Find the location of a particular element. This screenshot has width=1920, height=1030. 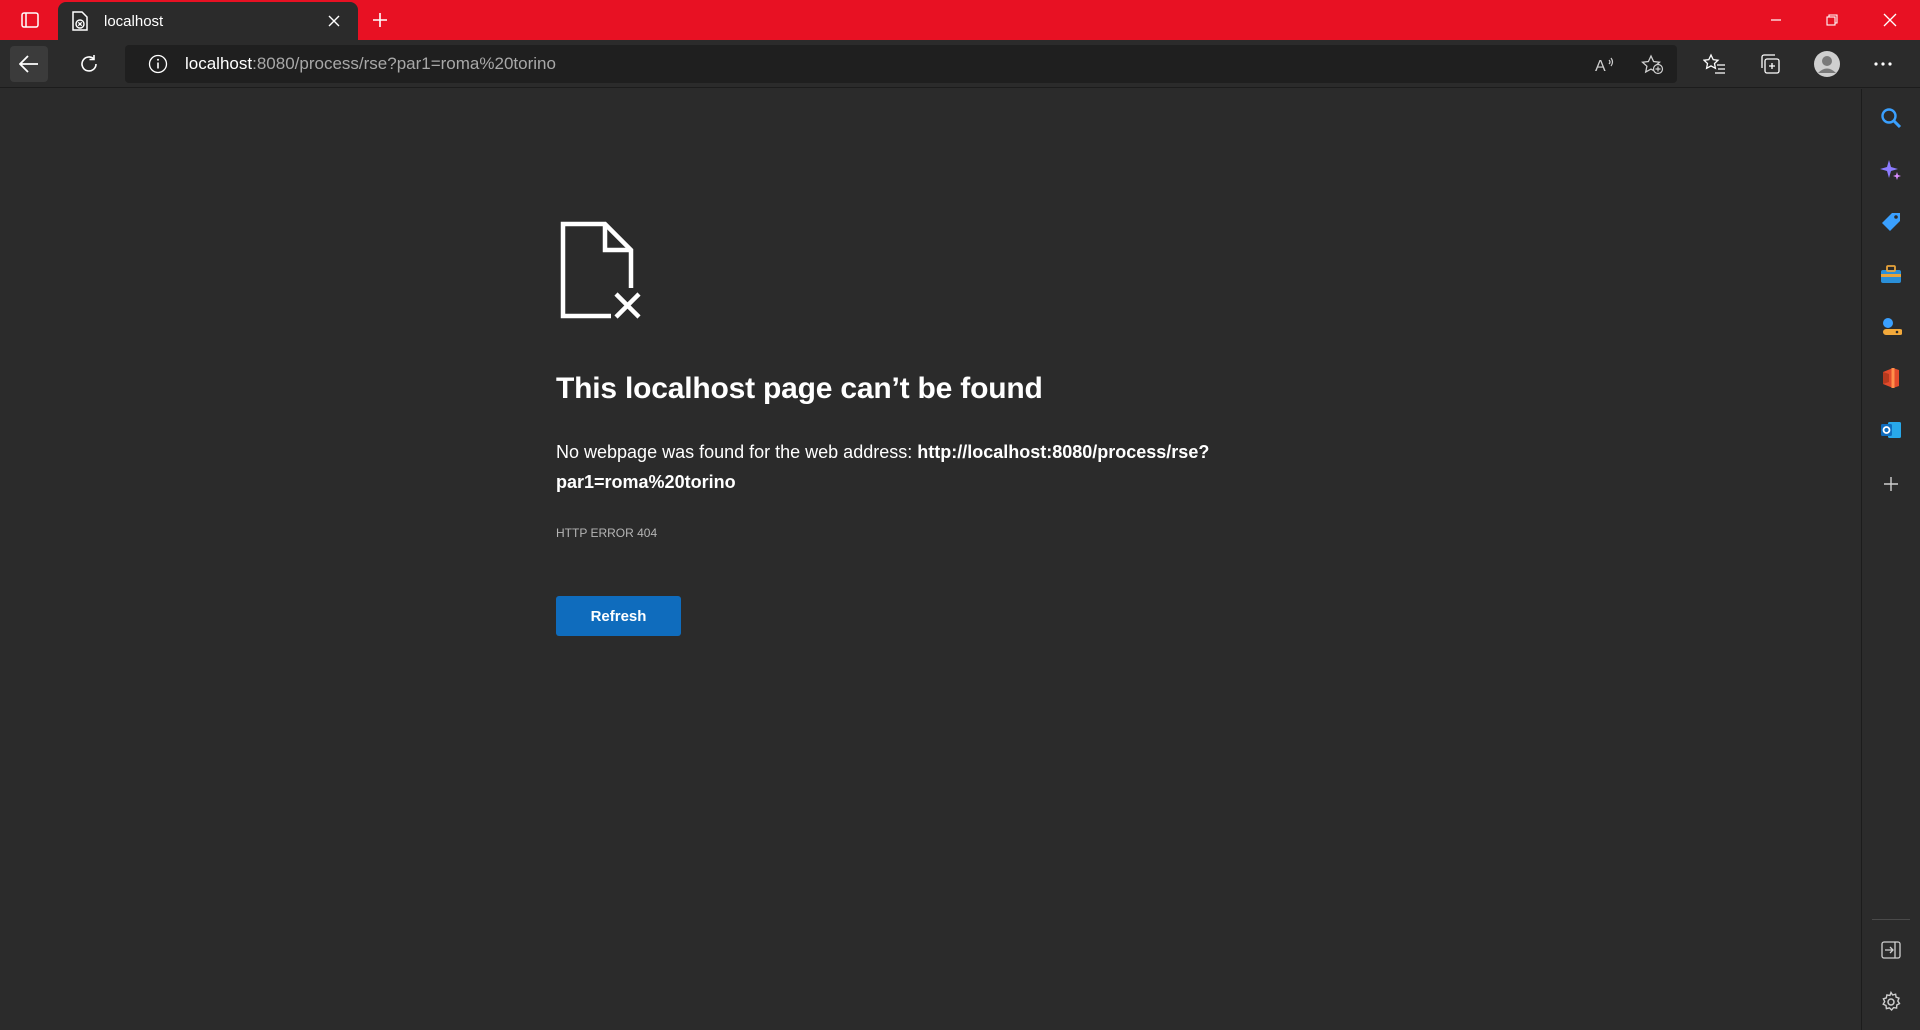

search-icon is located at coordinates (1891, 118).